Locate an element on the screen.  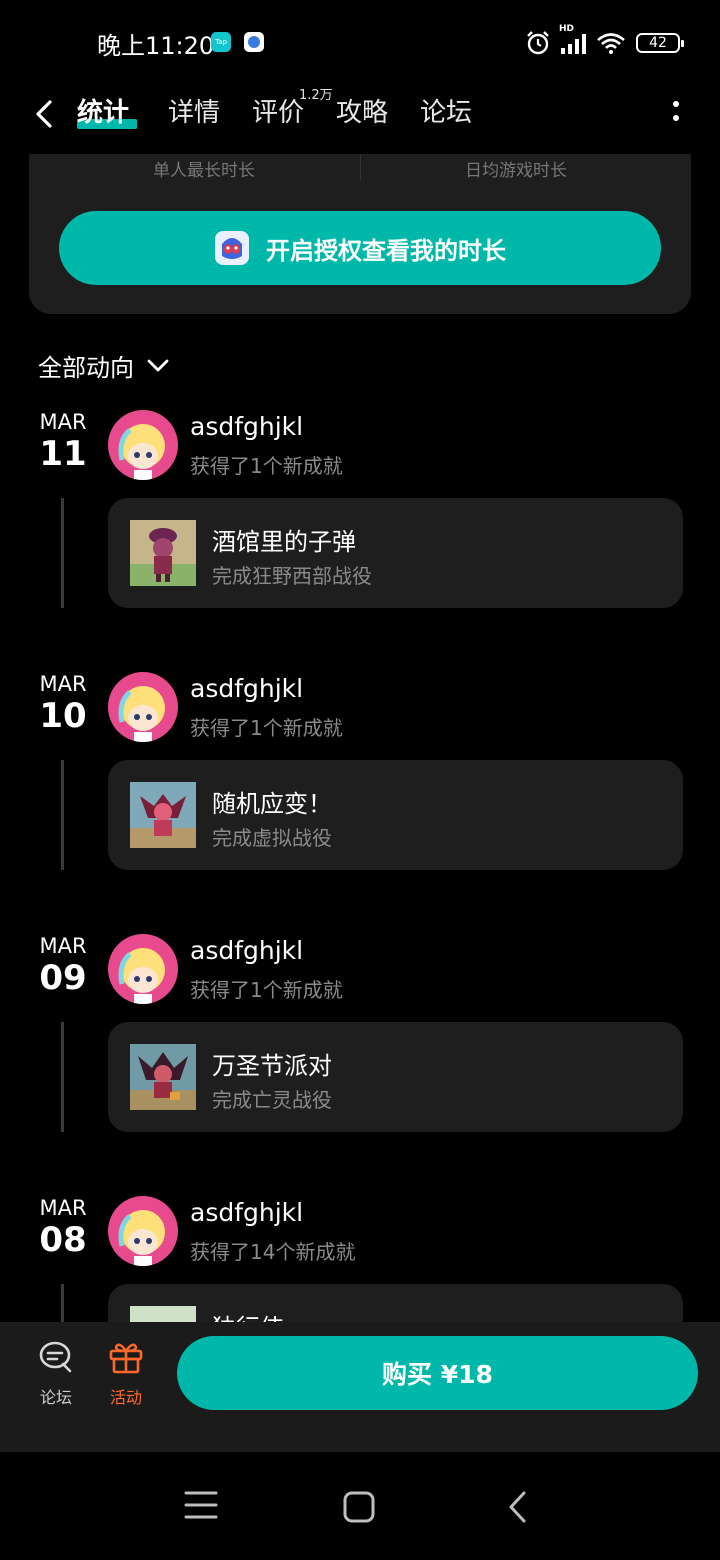
more-vertical-icon is located at coordinates (676, 112).